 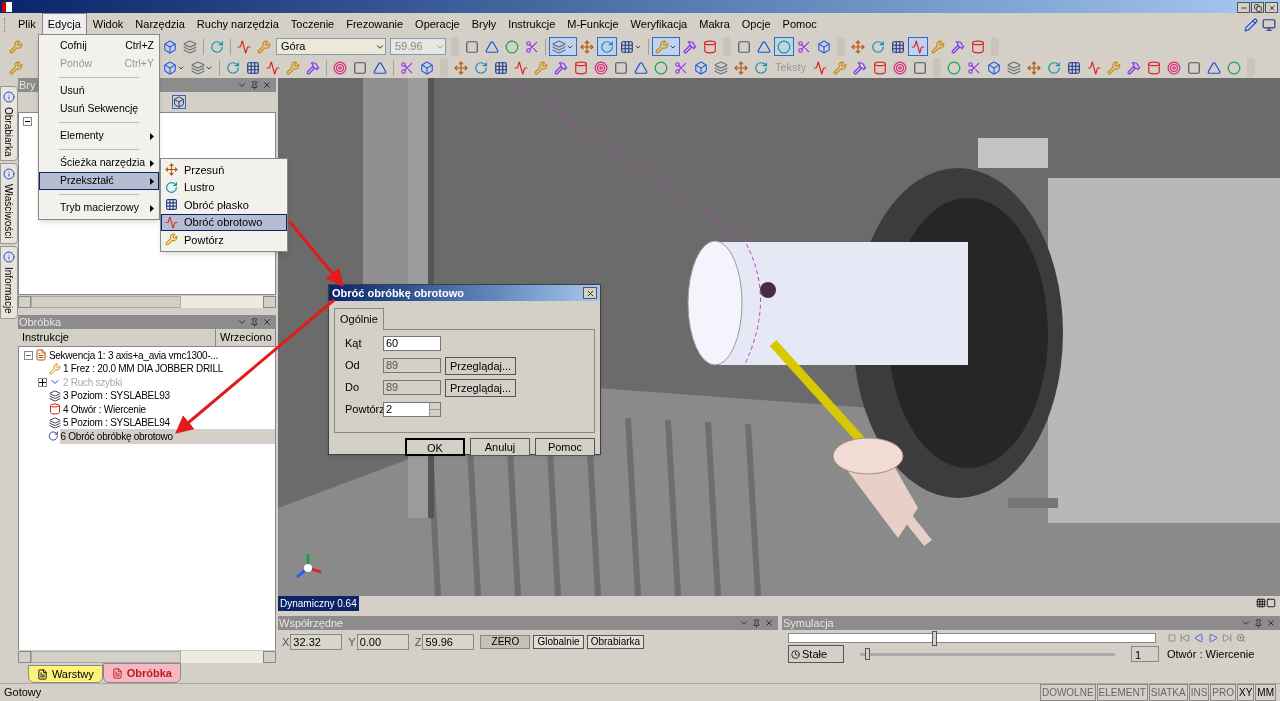 I want to click on menu-item: Edycja, so click(x=64, y=24).